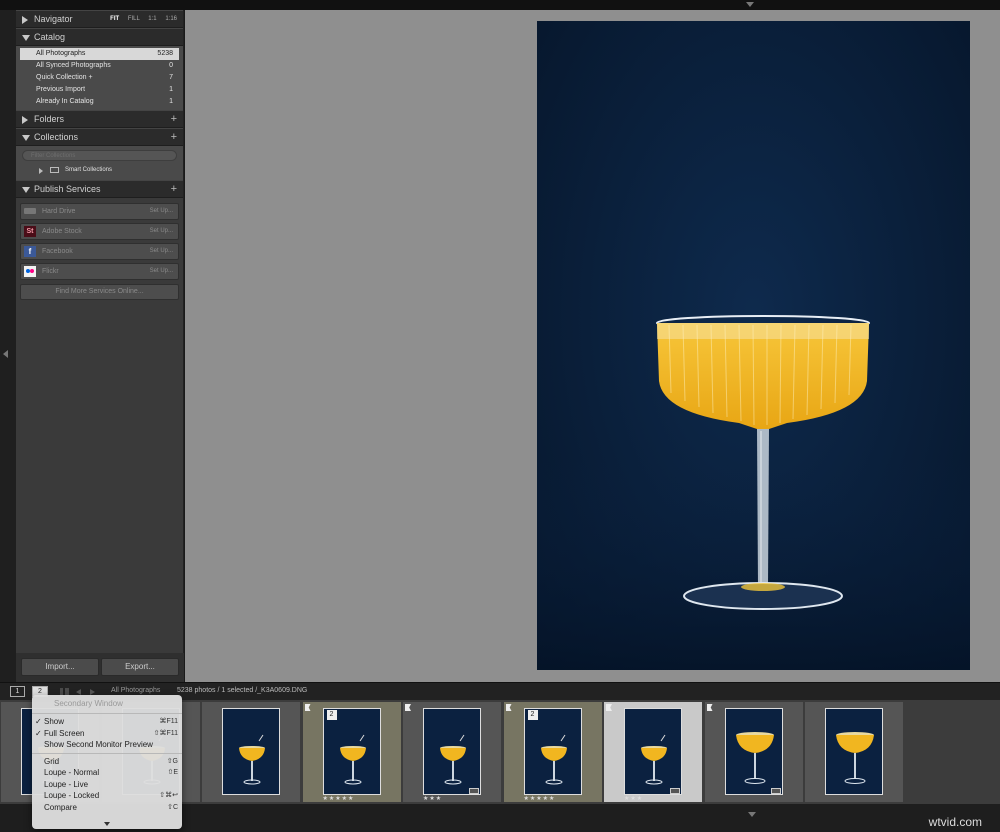 The image size is (1000, 832). I want to click on navigator-title: Navigator, so click(53, 19).